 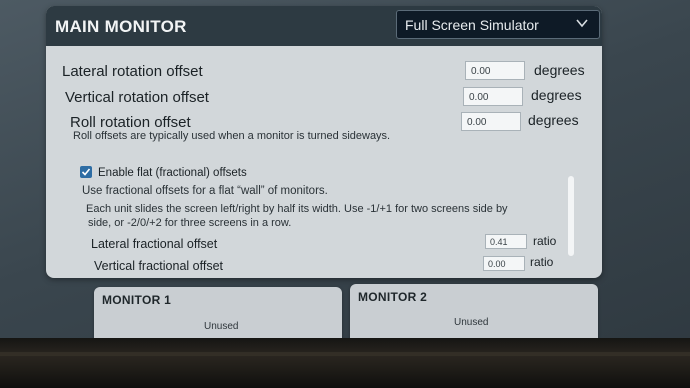 I want to click on monitor-mode-dropdown: Full Screen Simulator, so click(x=498, y=24).